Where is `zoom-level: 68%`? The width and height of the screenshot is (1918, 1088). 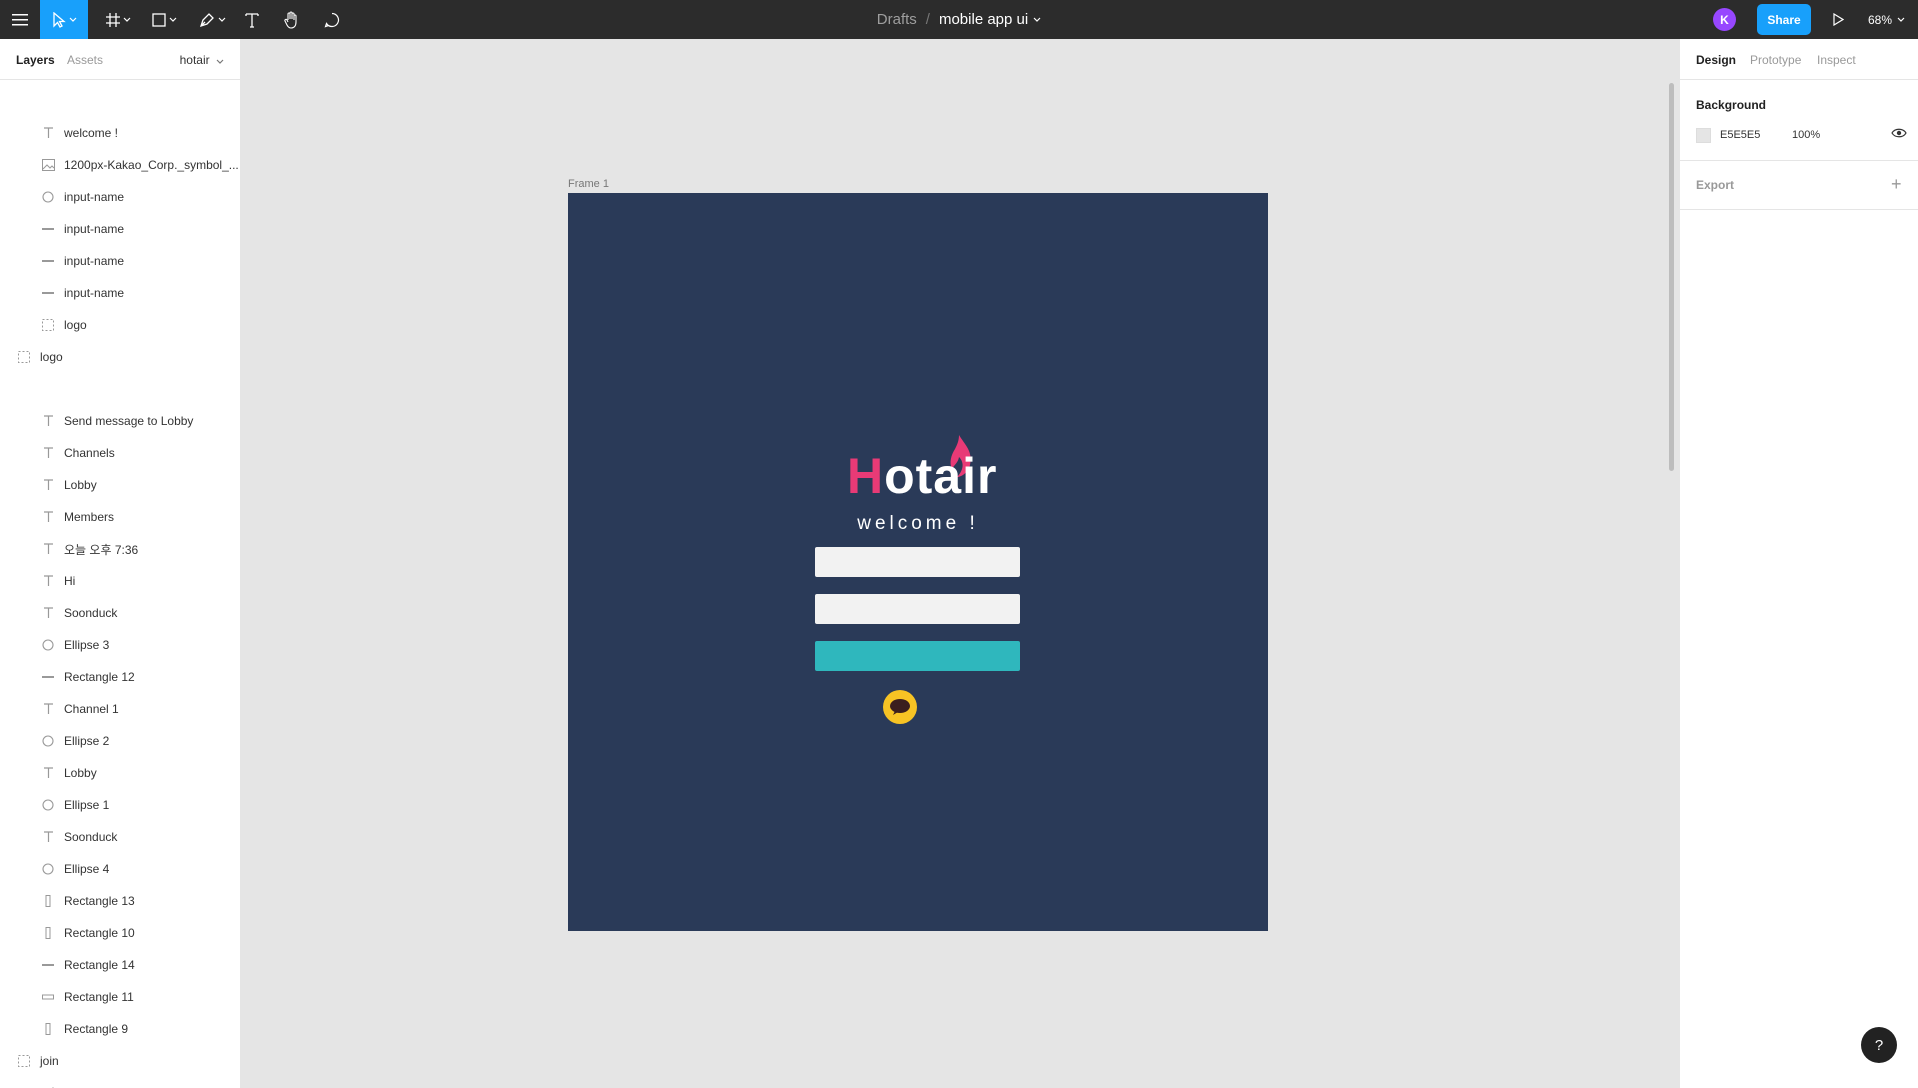
zoom-level: 68% is located at coordinates (1880, 19).